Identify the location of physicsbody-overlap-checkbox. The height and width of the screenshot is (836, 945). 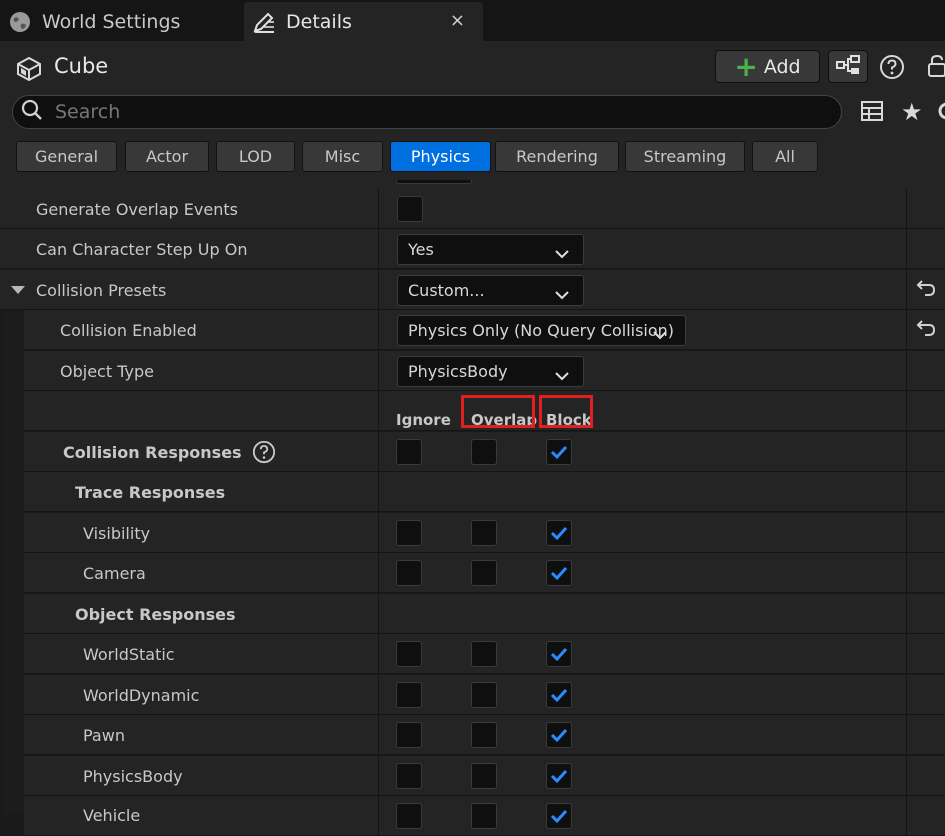
(484, 776).